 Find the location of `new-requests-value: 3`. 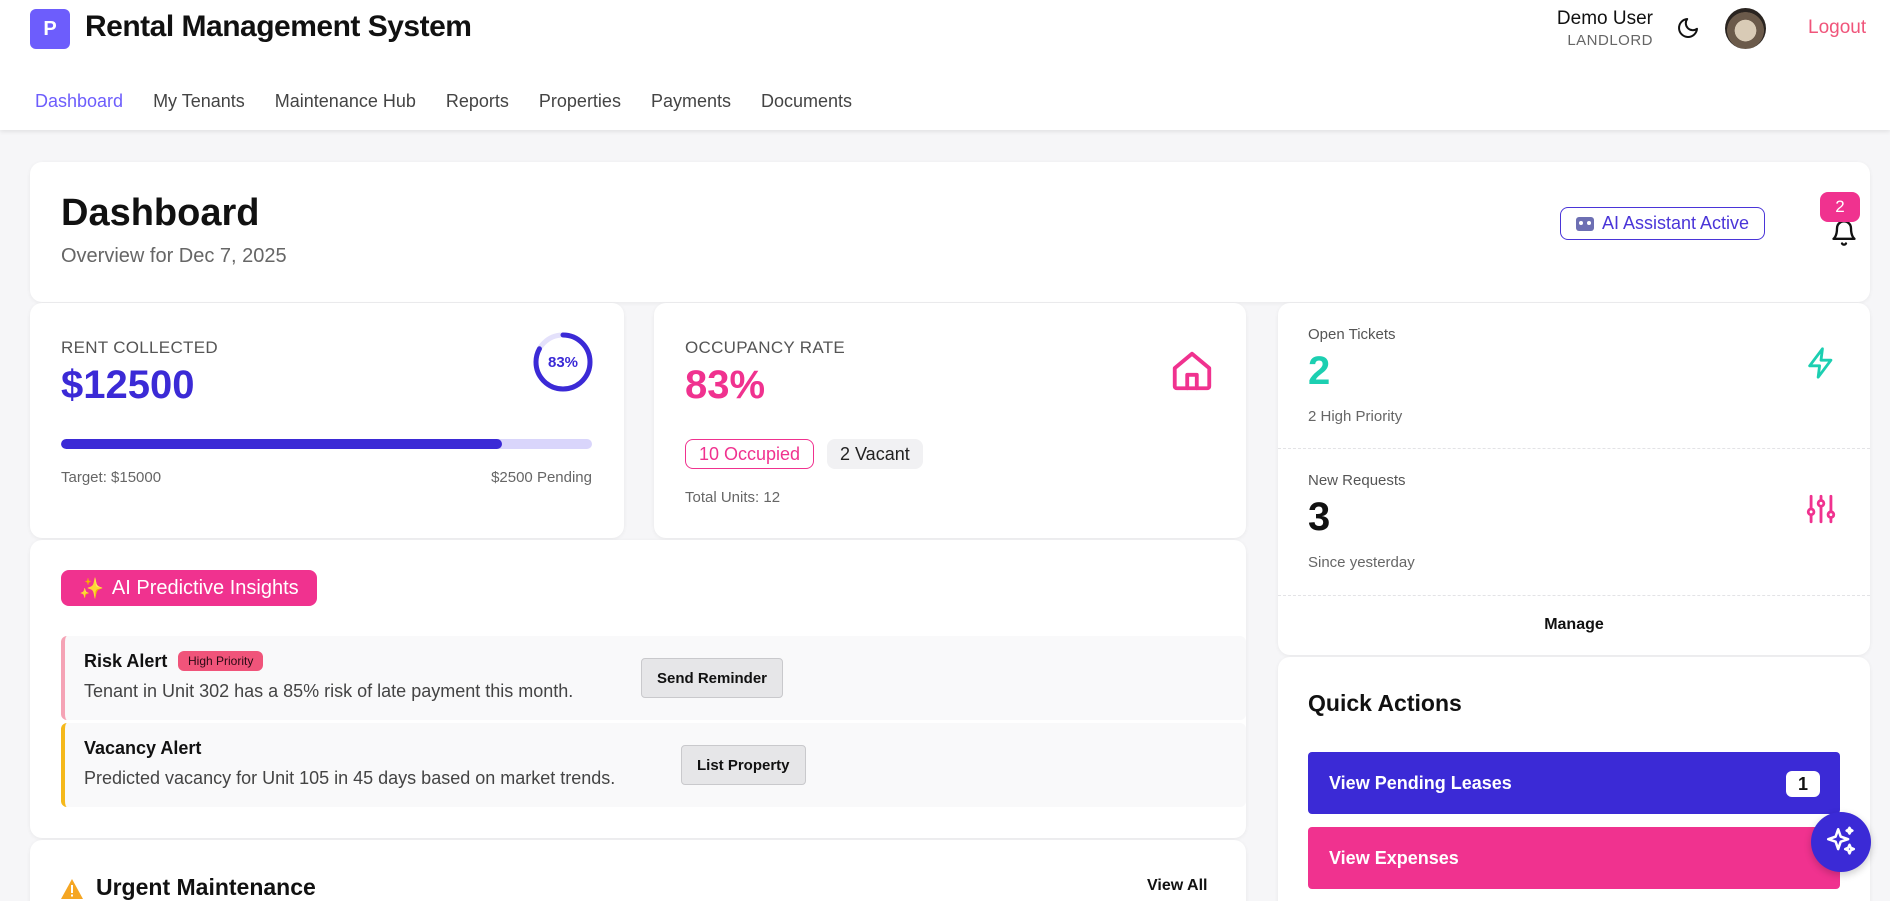

new-requests-value: 3 is located at coordinates (1319, 517).